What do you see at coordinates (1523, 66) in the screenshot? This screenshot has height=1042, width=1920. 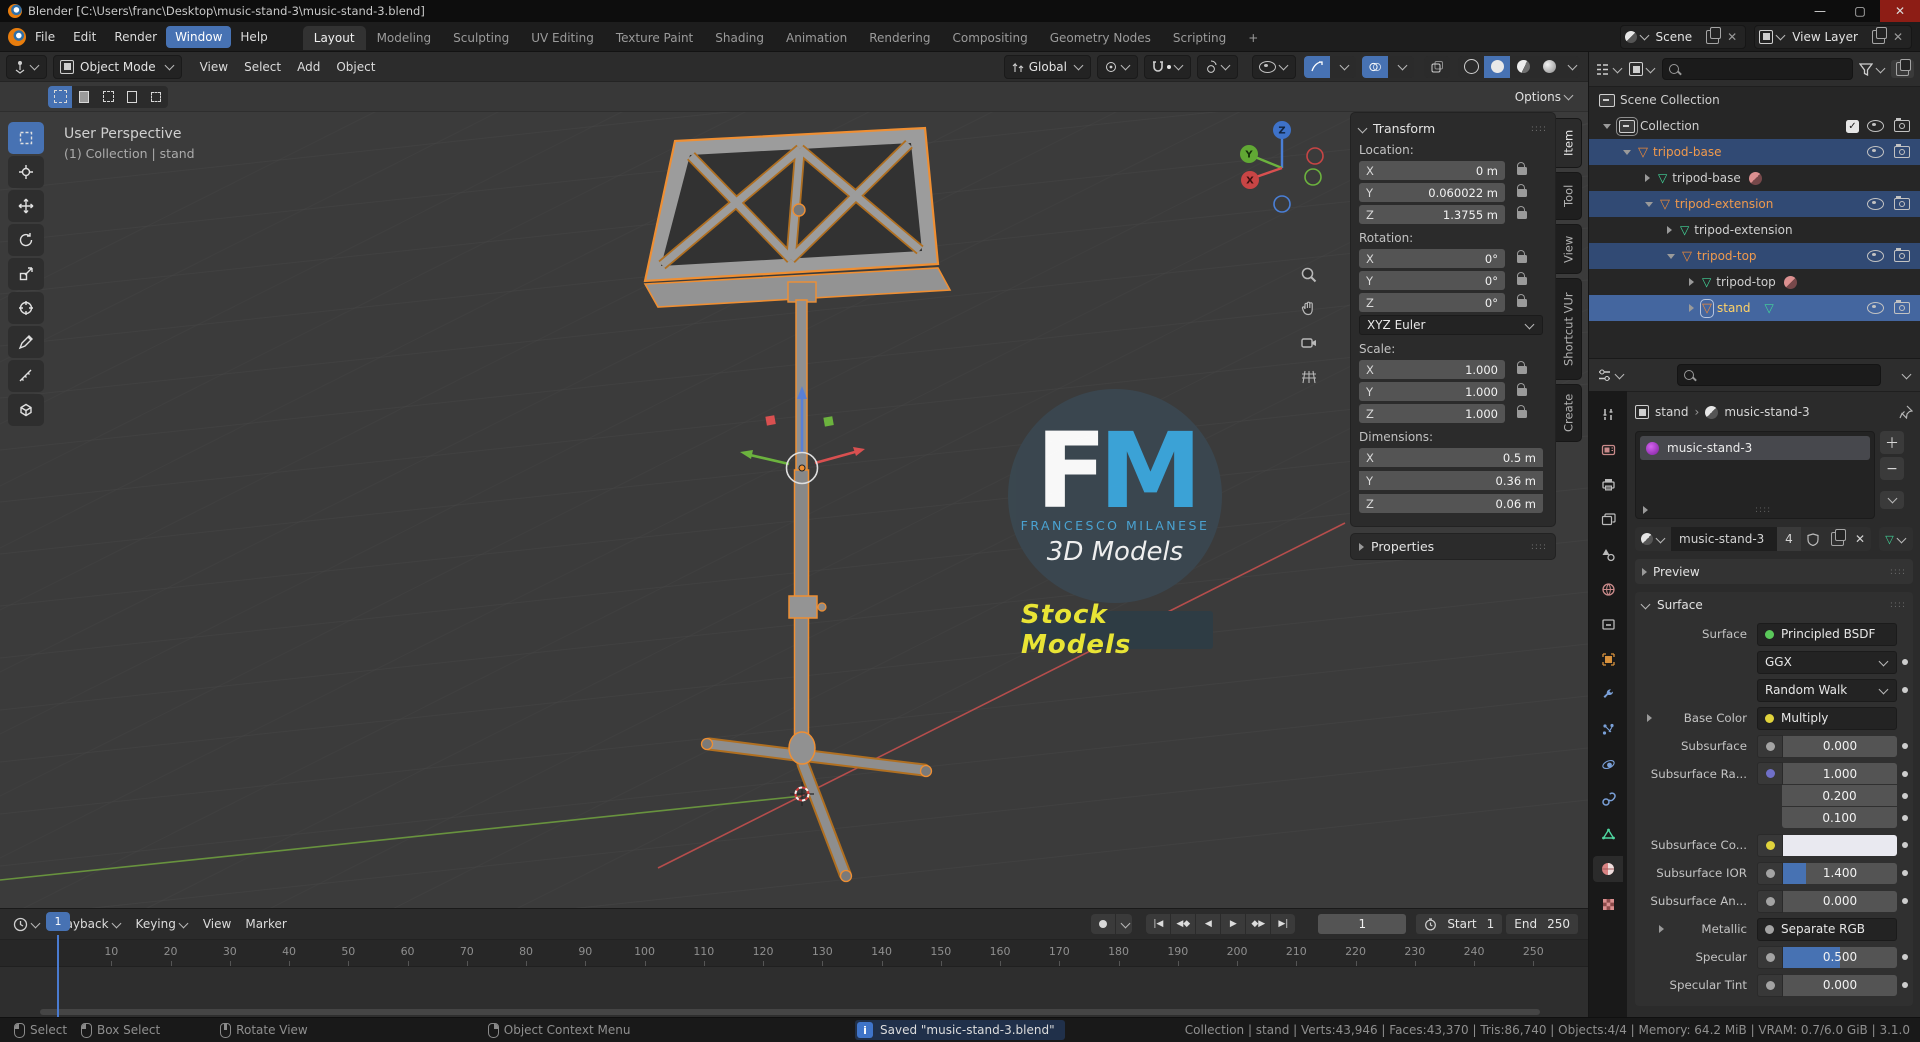 I see `shading-material-button` at bounding box center [1523, 66].